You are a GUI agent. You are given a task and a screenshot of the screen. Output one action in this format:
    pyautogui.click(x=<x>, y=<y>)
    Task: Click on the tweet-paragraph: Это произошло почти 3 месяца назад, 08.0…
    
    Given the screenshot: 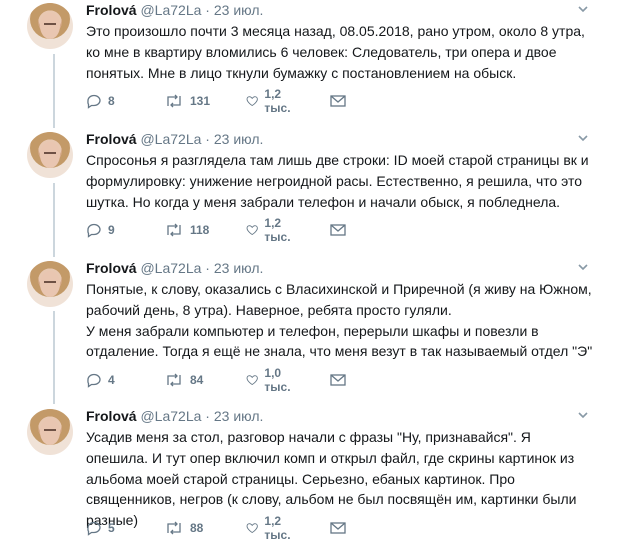 What is the action you would take?
    pyautogui.click(x=335, y=52)
    